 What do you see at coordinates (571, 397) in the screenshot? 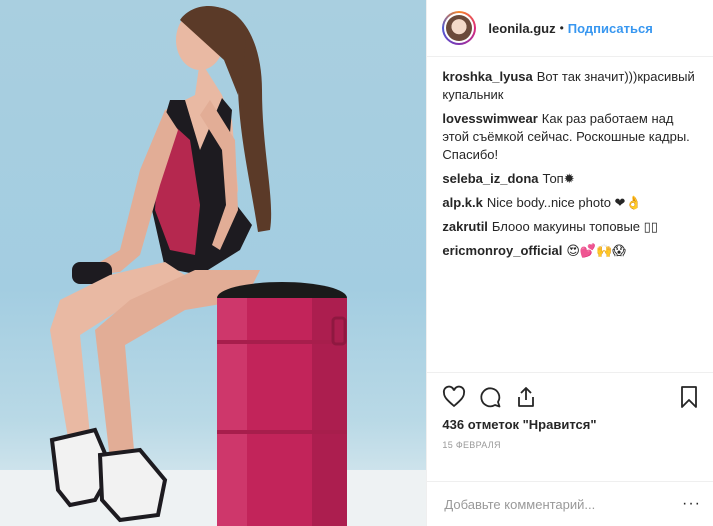
I see `action-bar` at bounding box center [571, 397].